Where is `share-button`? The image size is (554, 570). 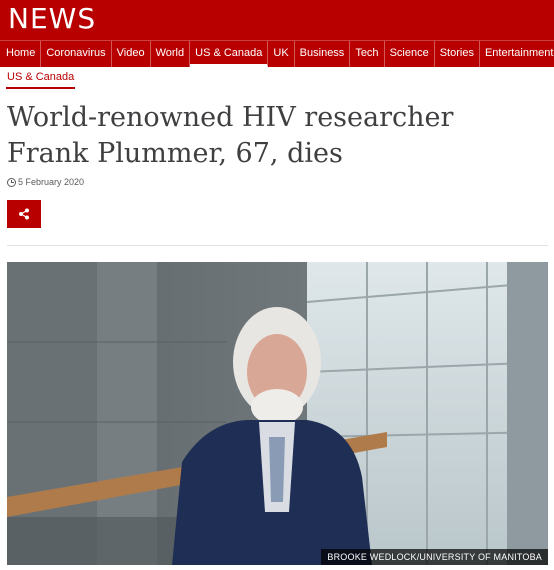
share-button is located at coordinates (24, 214).